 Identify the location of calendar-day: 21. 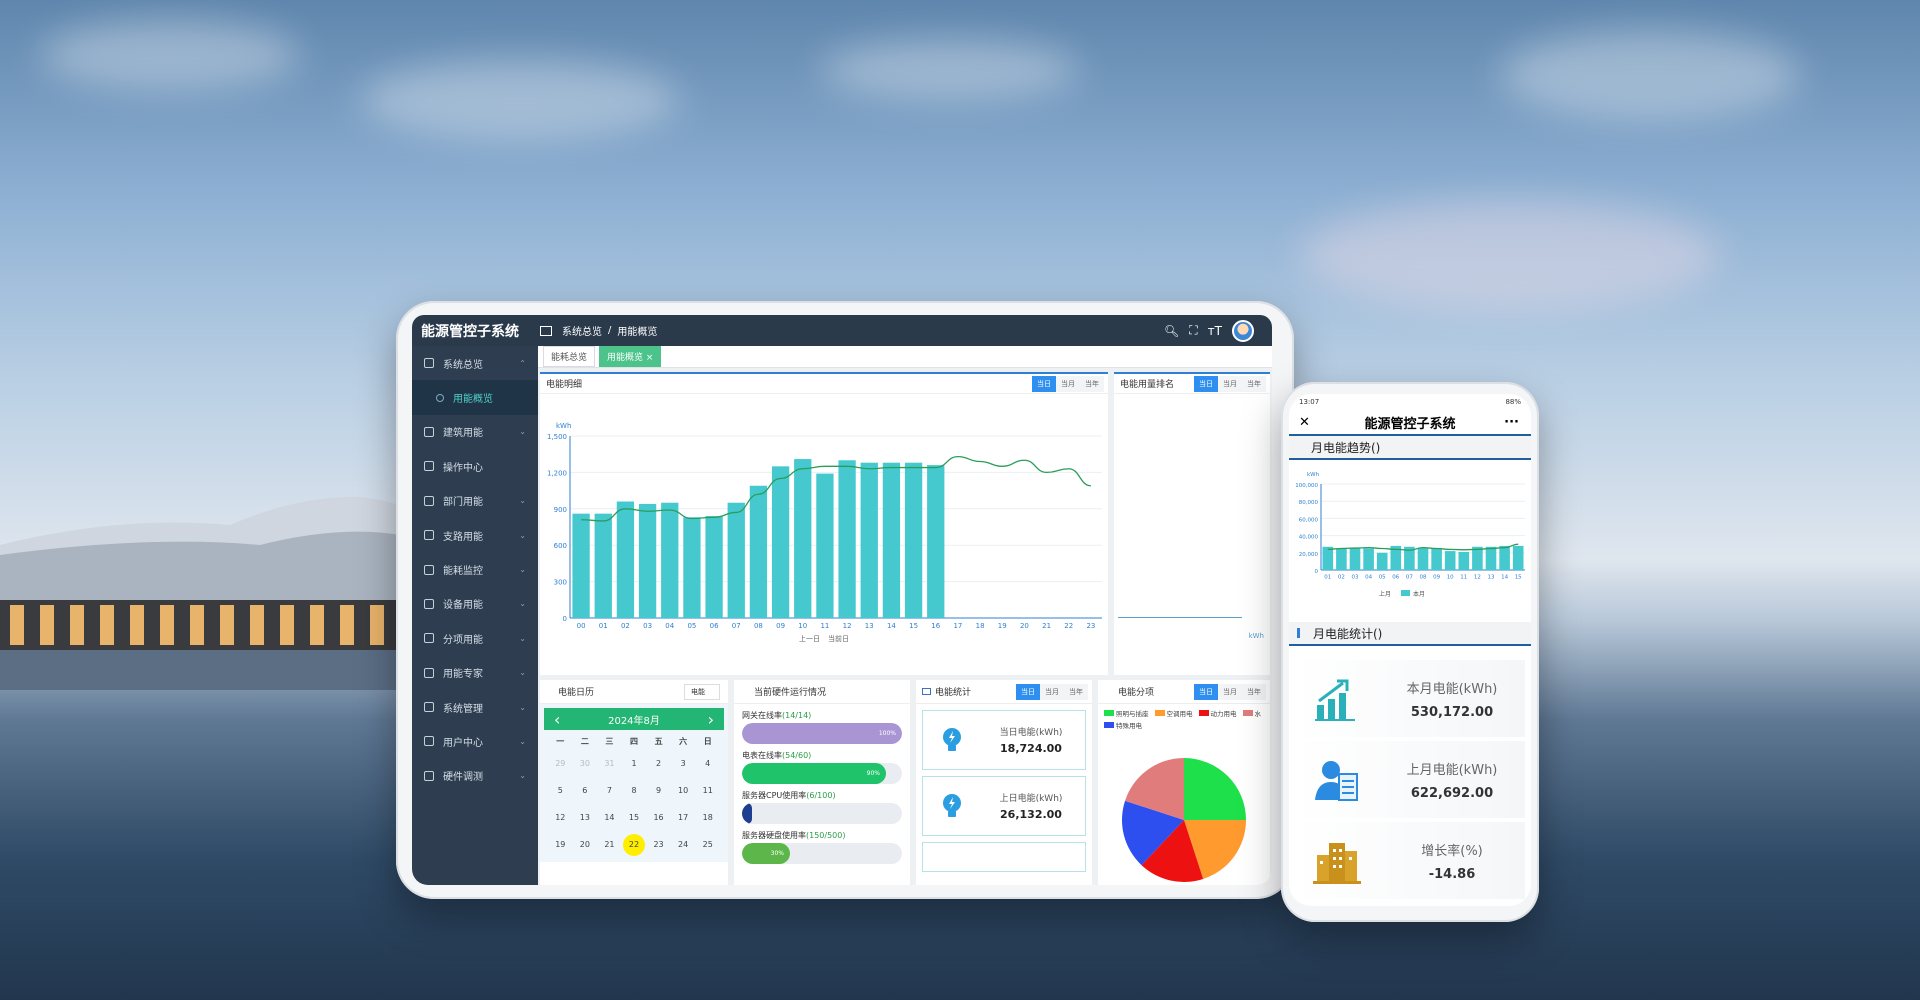
(609, 844).